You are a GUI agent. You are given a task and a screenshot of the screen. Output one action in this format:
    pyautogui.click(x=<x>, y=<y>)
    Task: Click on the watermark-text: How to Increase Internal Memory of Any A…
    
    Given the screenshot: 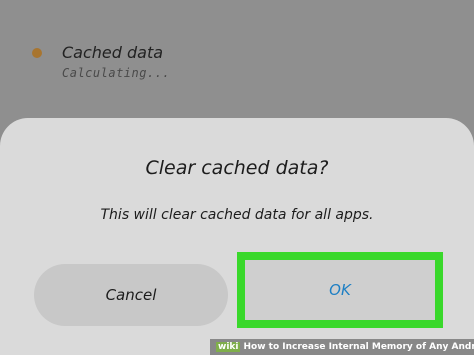 What is the action you would take?
    pyautogui.click(x=358, y=347)
    